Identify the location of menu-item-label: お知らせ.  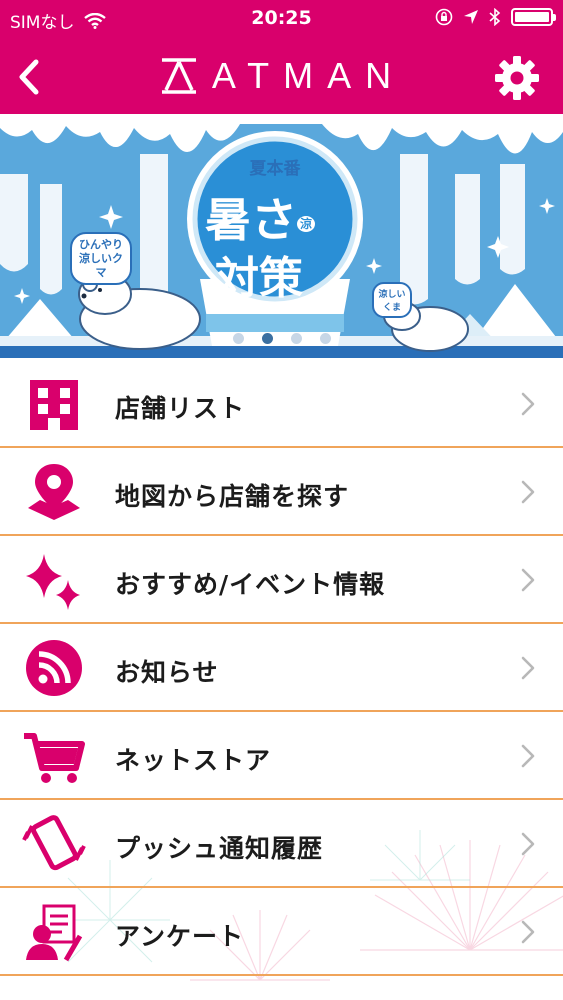
(167, 672).